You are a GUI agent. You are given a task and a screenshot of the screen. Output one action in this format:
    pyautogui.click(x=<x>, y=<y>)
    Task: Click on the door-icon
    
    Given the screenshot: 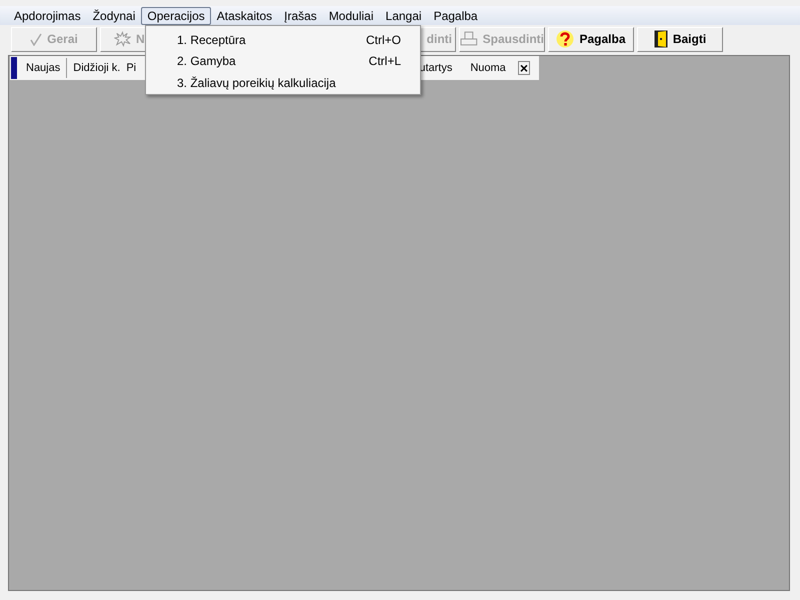 What is the action you would take?
    pyautogui.click(x=661, y=39)
    